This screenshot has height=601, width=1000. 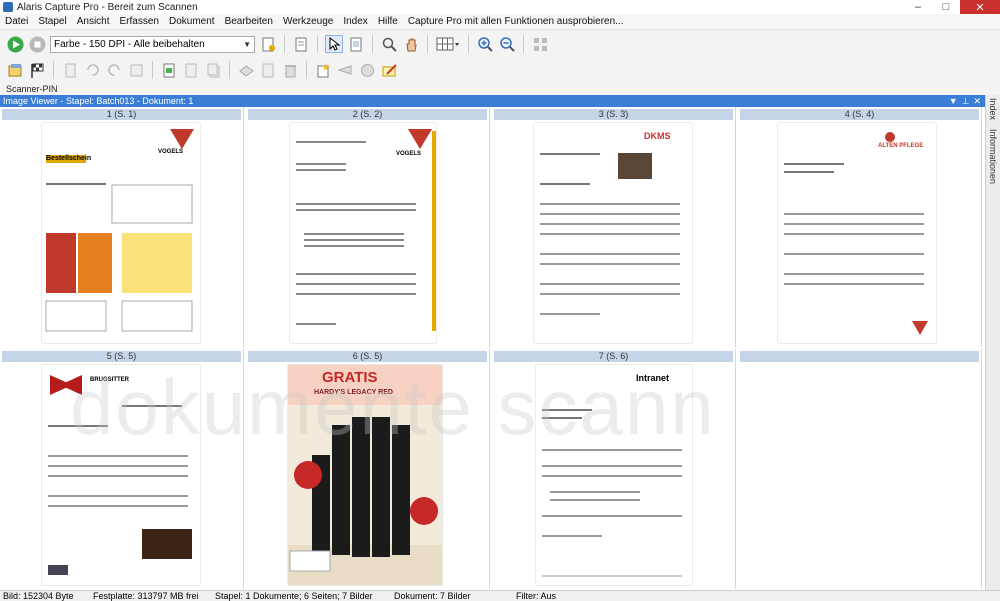 What do you see at coordinates (411, 44) in the screenshot?
I see `pan-hand-icon` at bounding box center [411, 44].